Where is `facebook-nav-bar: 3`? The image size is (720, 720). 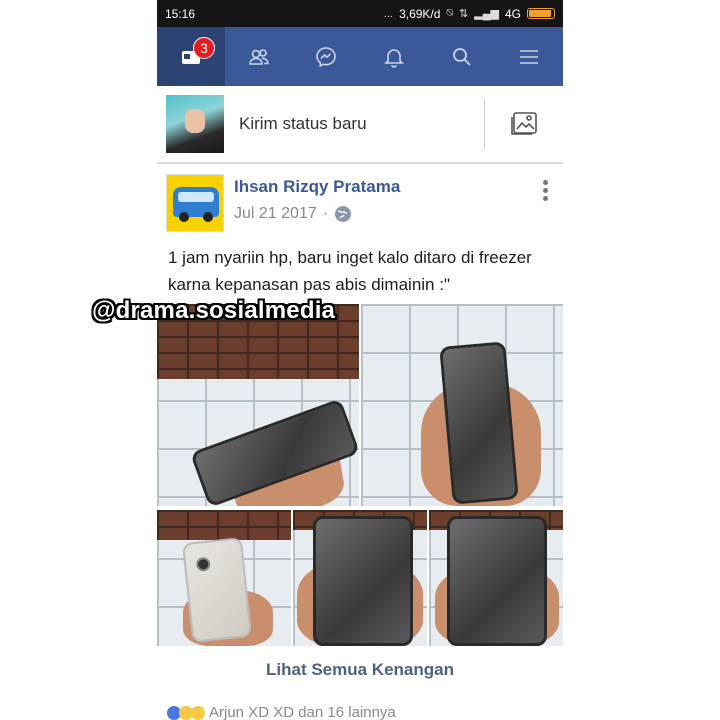
facebook-nav-bar: 3 is located at coordinates (360, 56).